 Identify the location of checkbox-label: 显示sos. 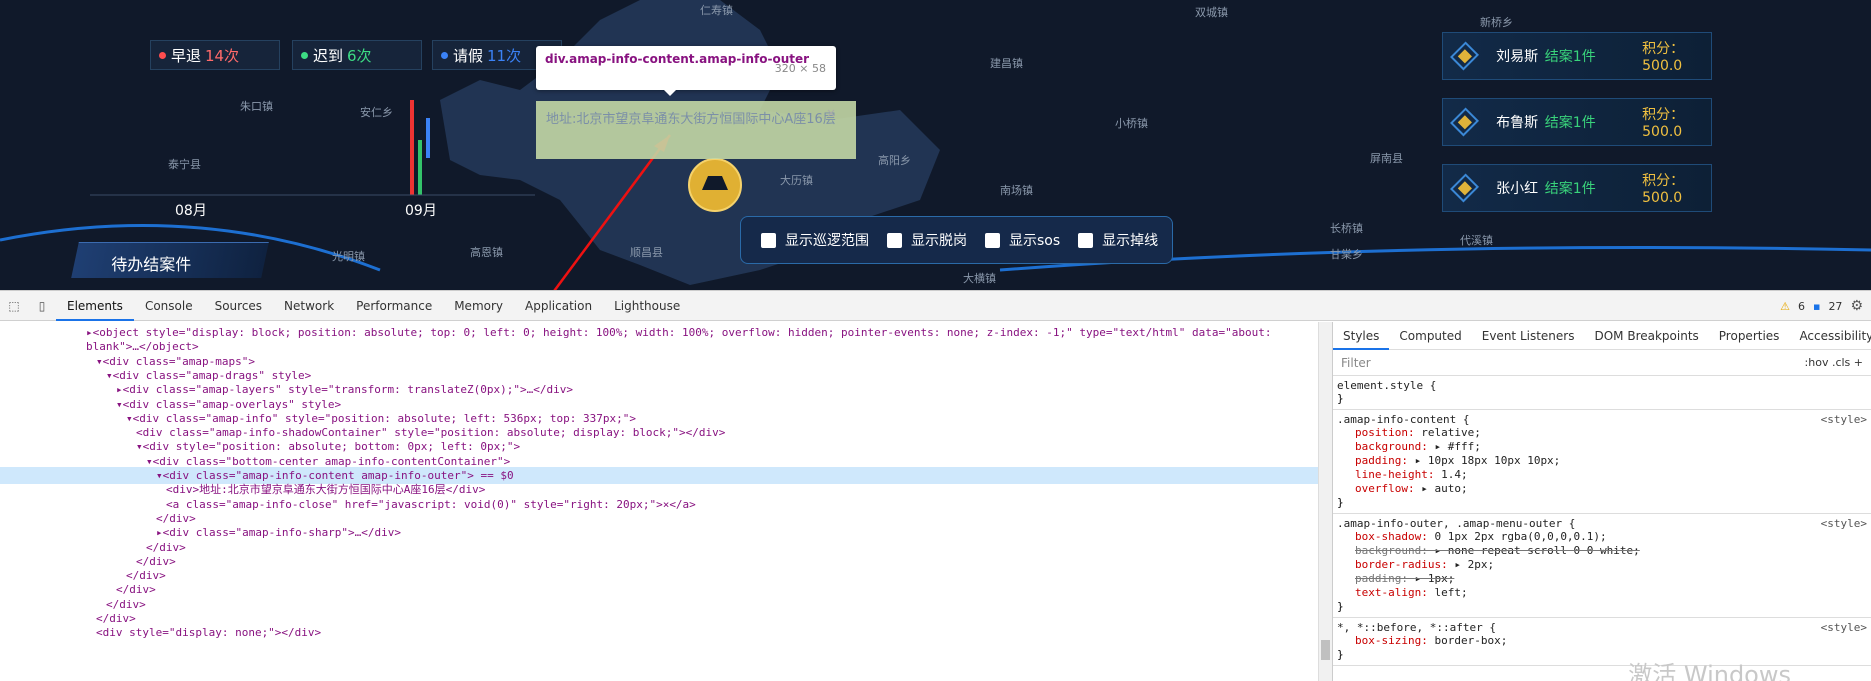
(1035, 241).